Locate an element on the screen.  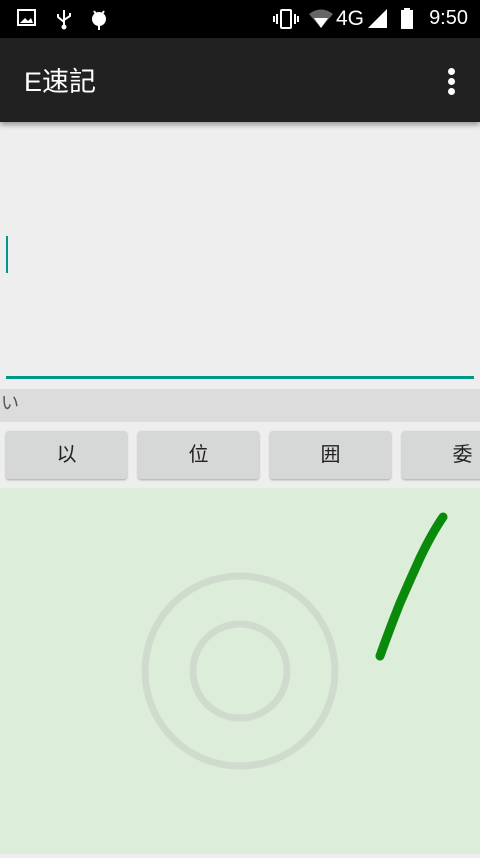
text-cursor is located at coordinates (7, 254).